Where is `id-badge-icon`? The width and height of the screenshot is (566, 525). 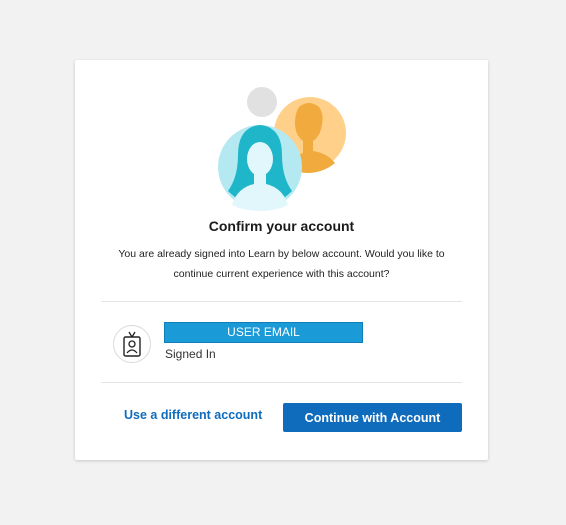
id-badge-icon is located at coordinates (132, 344).